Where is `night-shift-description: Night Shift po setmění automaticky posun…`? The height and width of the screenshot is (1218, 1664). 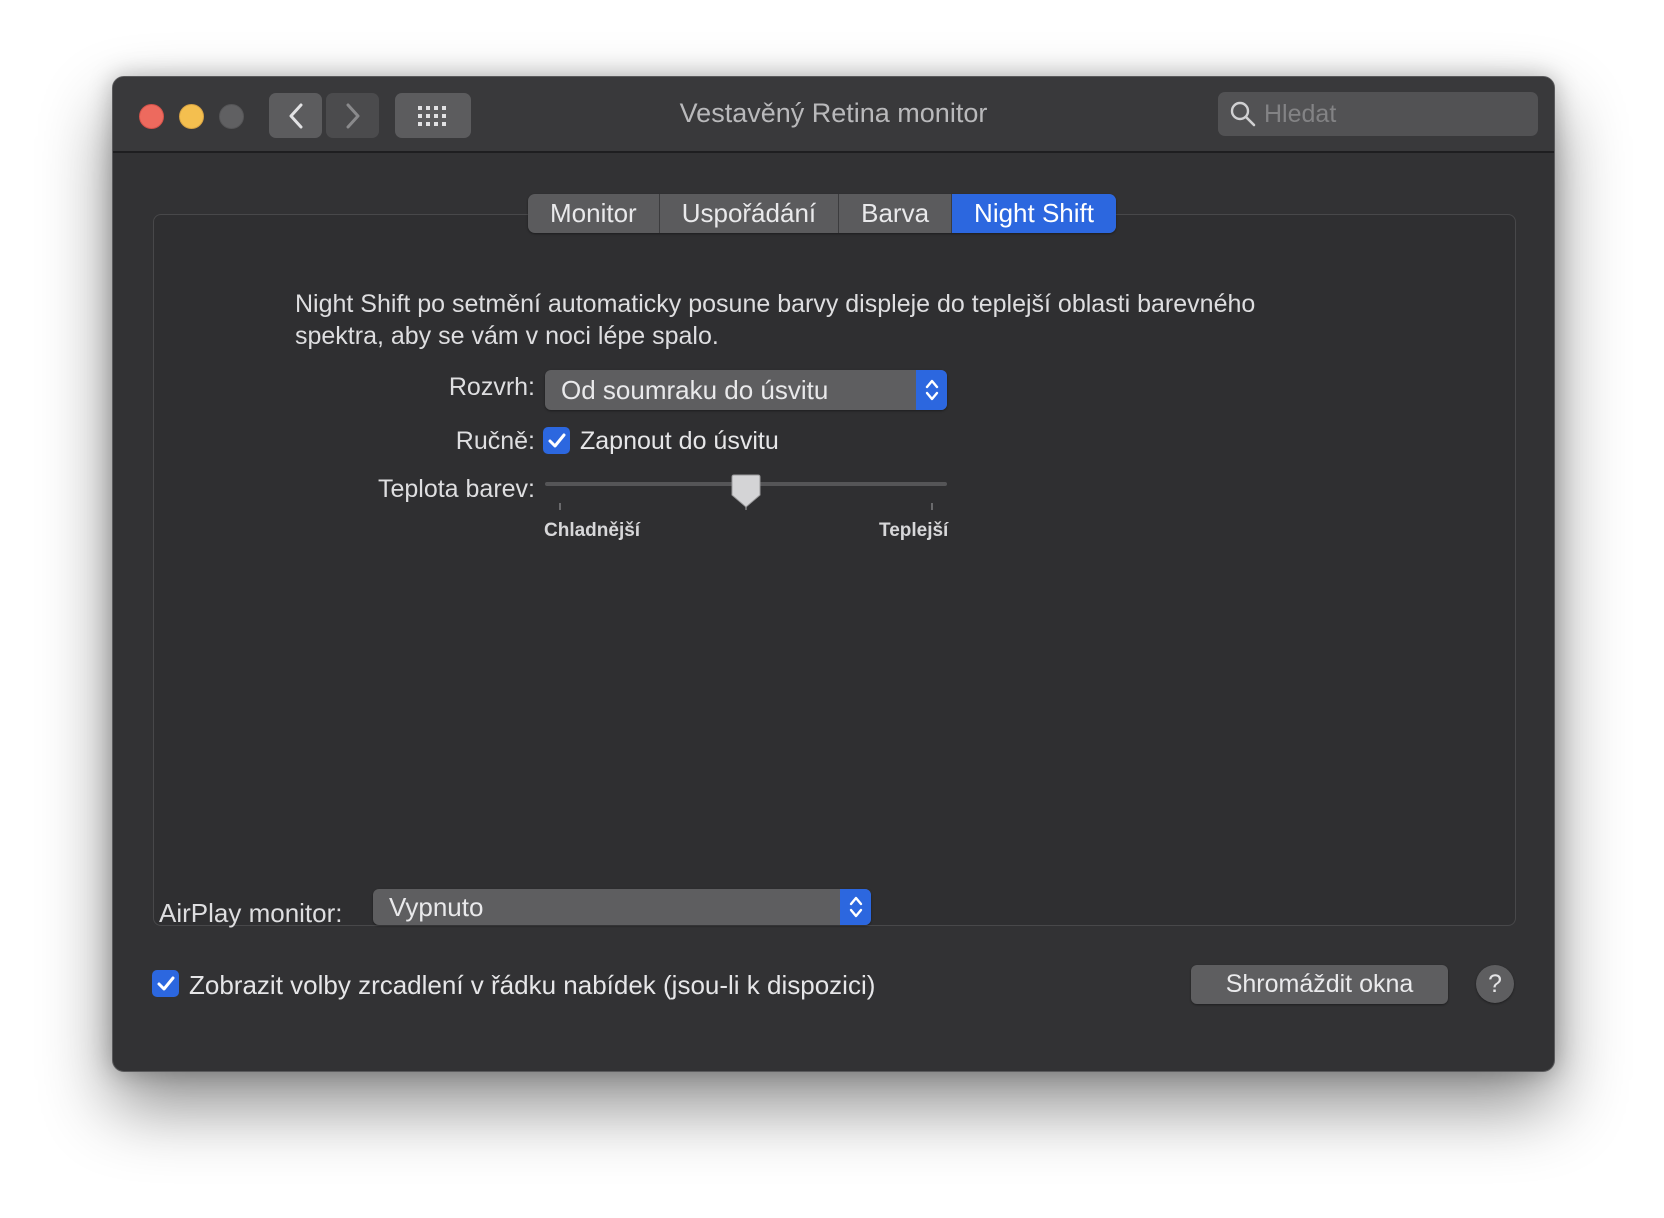 night-shift-description: Night Shift po setmění automaticky posun… is located at coordinates (775, 320).